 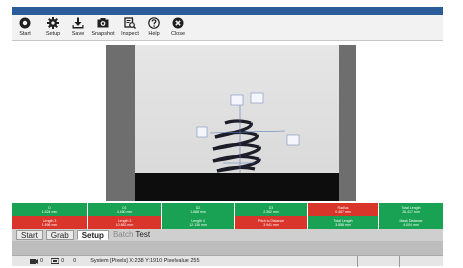 I want to click on snapshot-label: Snapshot, so click(x=103, y=34).